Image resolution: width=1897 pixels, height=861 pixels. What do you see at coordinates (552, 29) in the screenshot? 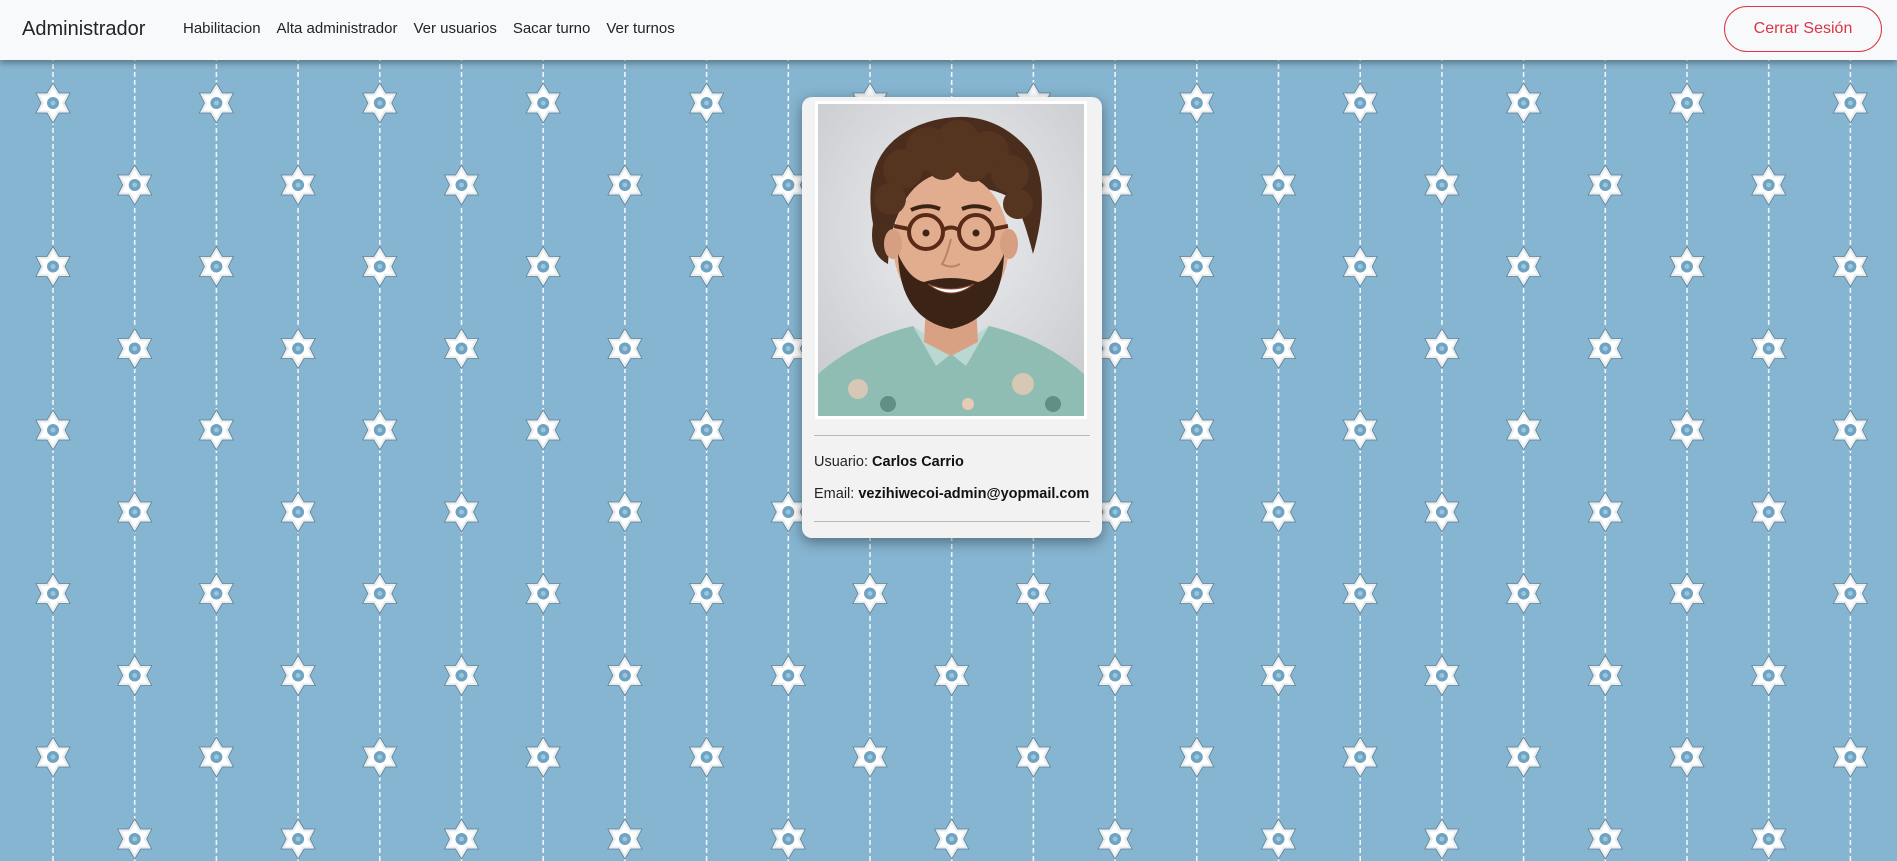
I see `nav-link-sacar-turno: Sacar turno` at bounding box center [552, 29].